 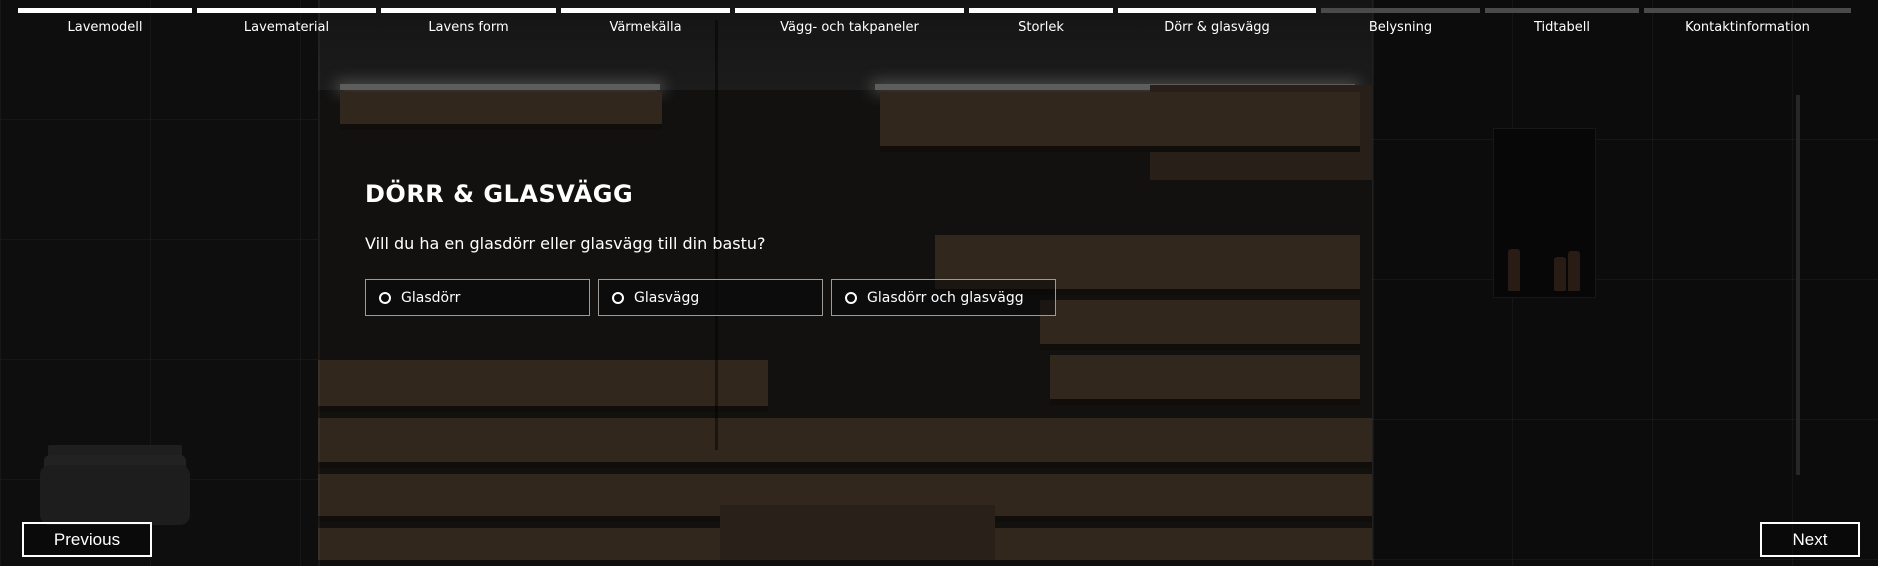 What do you see at coordinates (710, 297) in the screenshot?
I see `option-glasvagg: Glasvägg` at bounding box center [710, 297].